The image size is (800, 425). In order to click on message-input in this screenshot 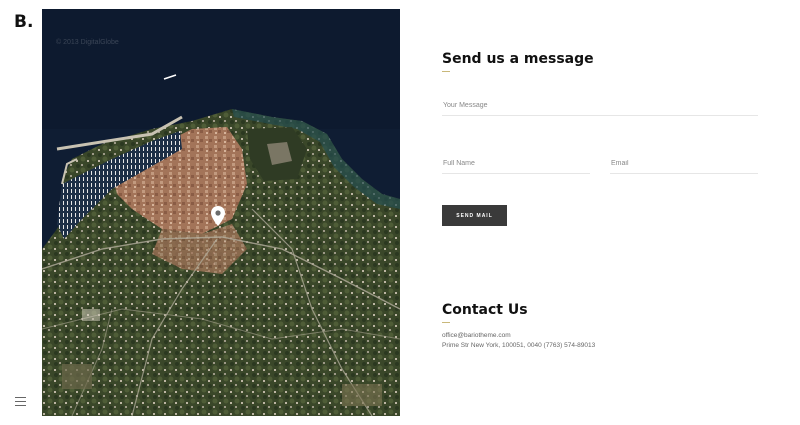, I will do `click(600, 109)`.